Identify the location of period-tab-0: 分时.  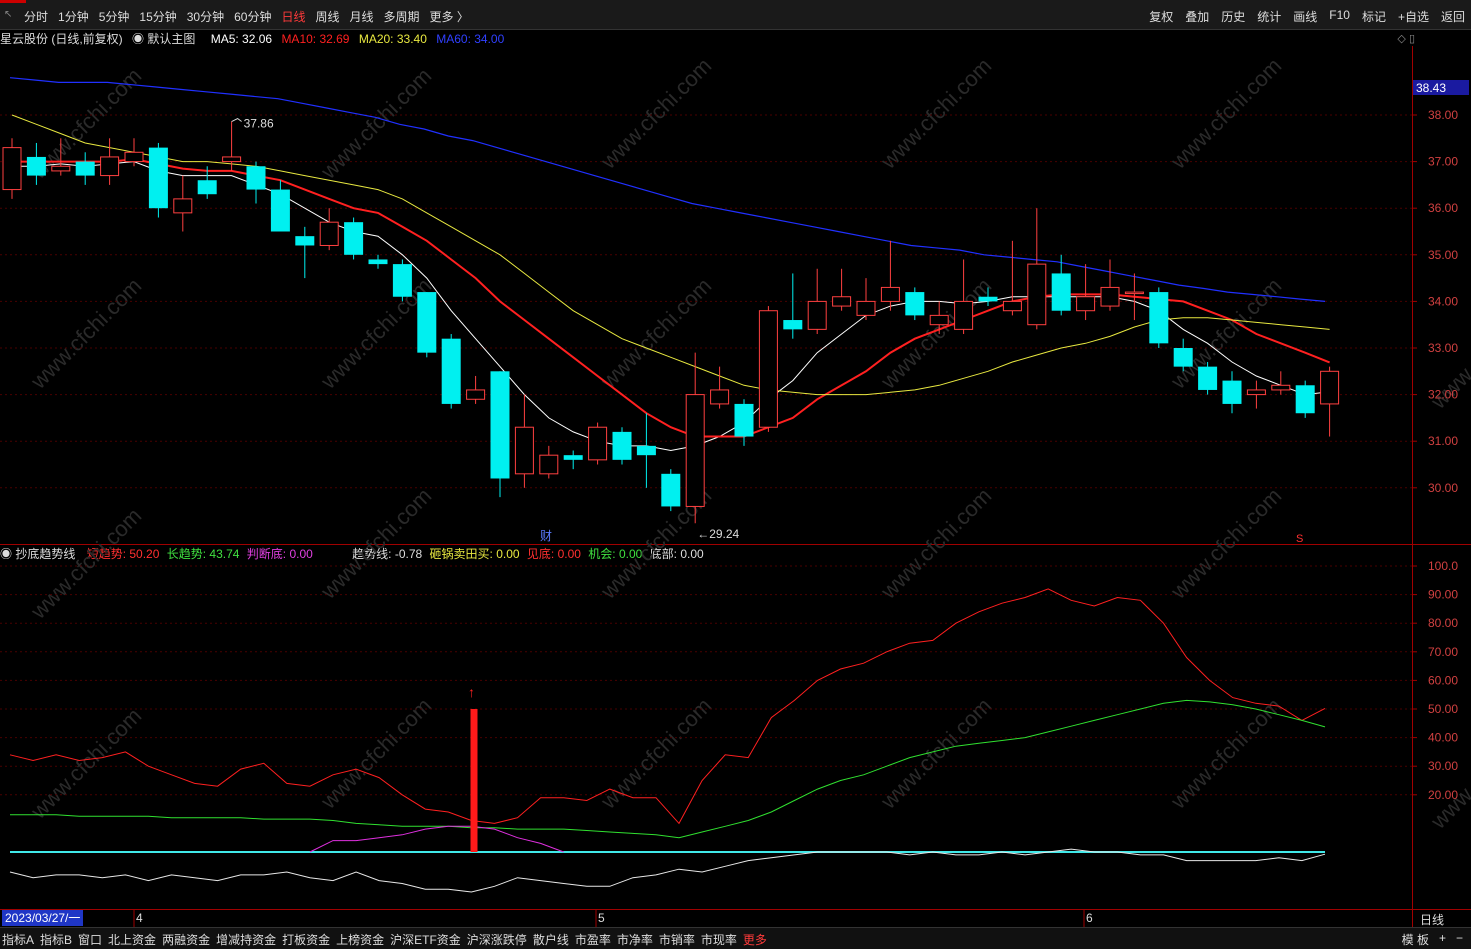
(36, 16).